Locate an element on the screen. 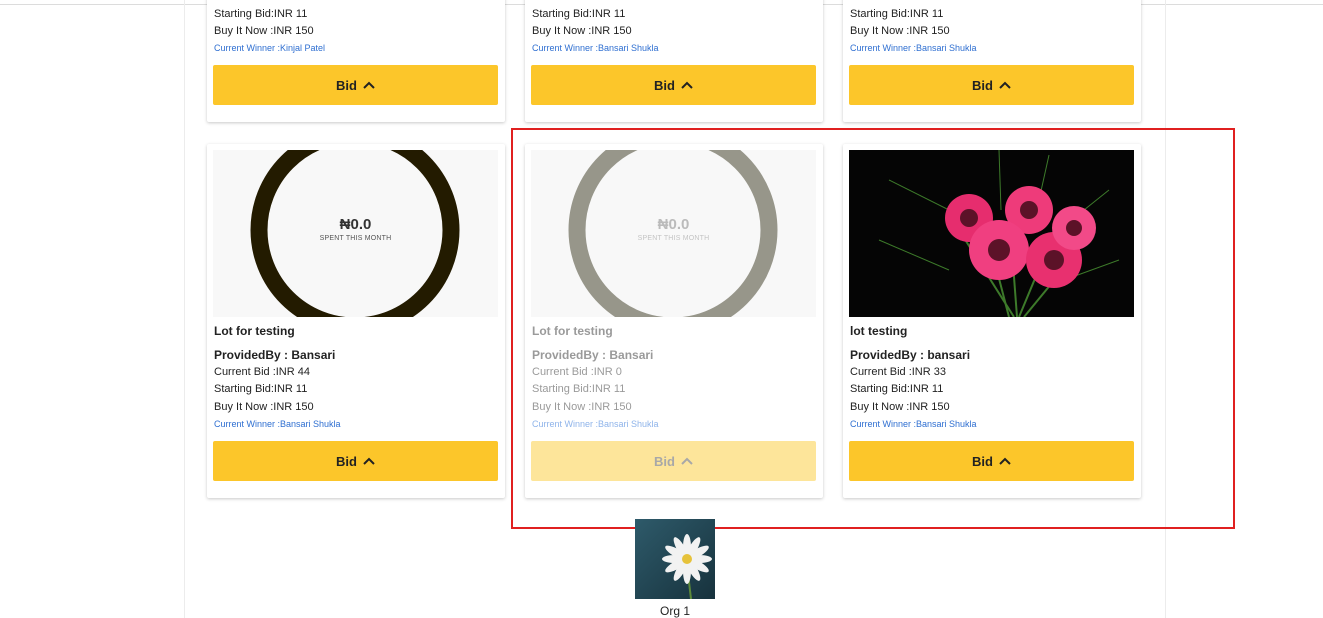 This screenshot has height=618, width=1323. pink-gerbera-flowers-image is located at coordinates (991, 233).